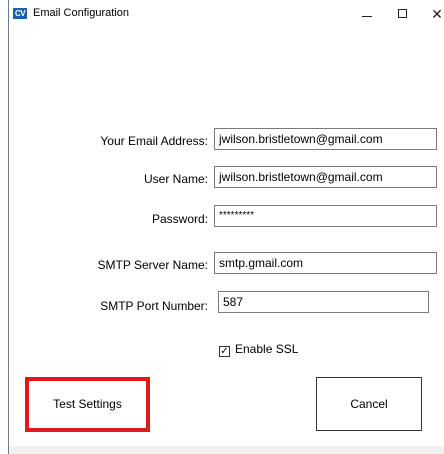 The width and height of the screenshot is (444, 454). What do you see at coordinates (435, 14) in the screenshot?
I see `close-button: ✕` at bounding box center [435, 14].